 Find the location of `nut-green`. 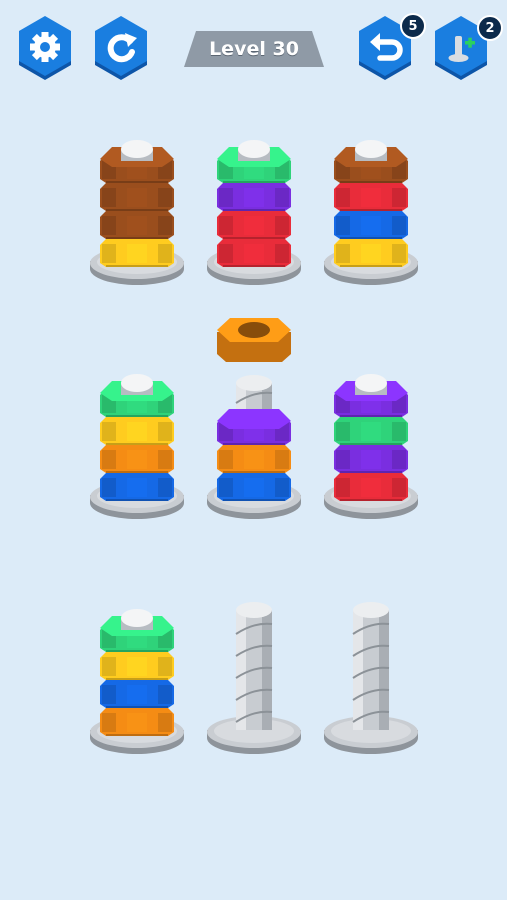

nut-green is located at coordinates (371, 431).